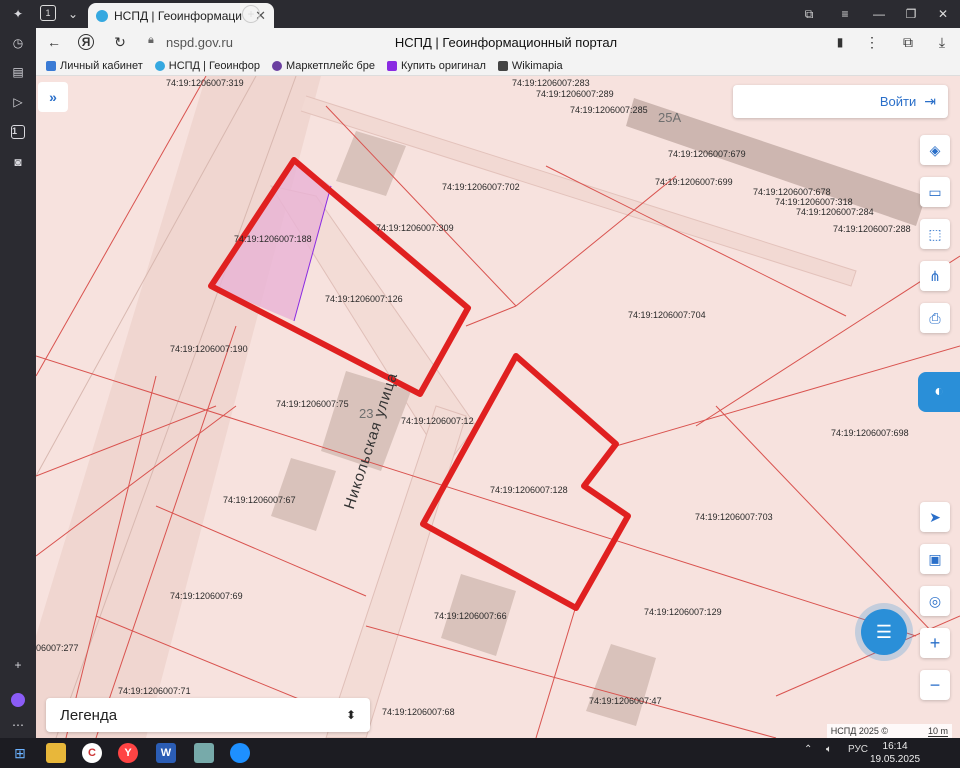  I want to click on bookmark-item: Личный кабинет, so click(94, 66).